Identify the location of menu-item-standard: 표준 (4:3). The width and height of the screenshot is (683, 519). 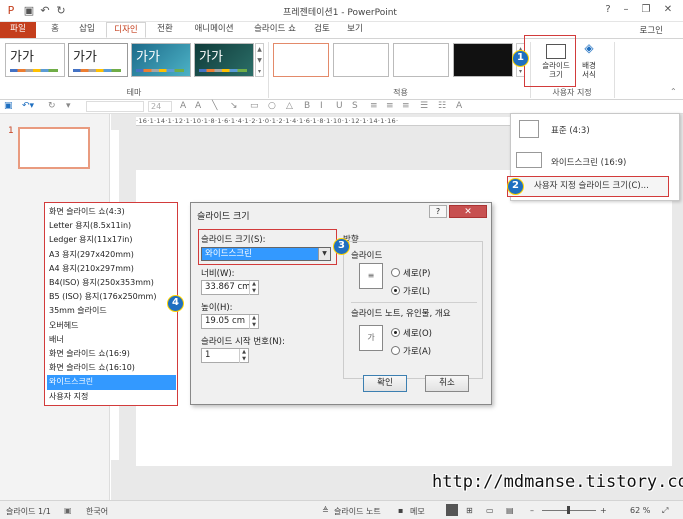
(570, 130).